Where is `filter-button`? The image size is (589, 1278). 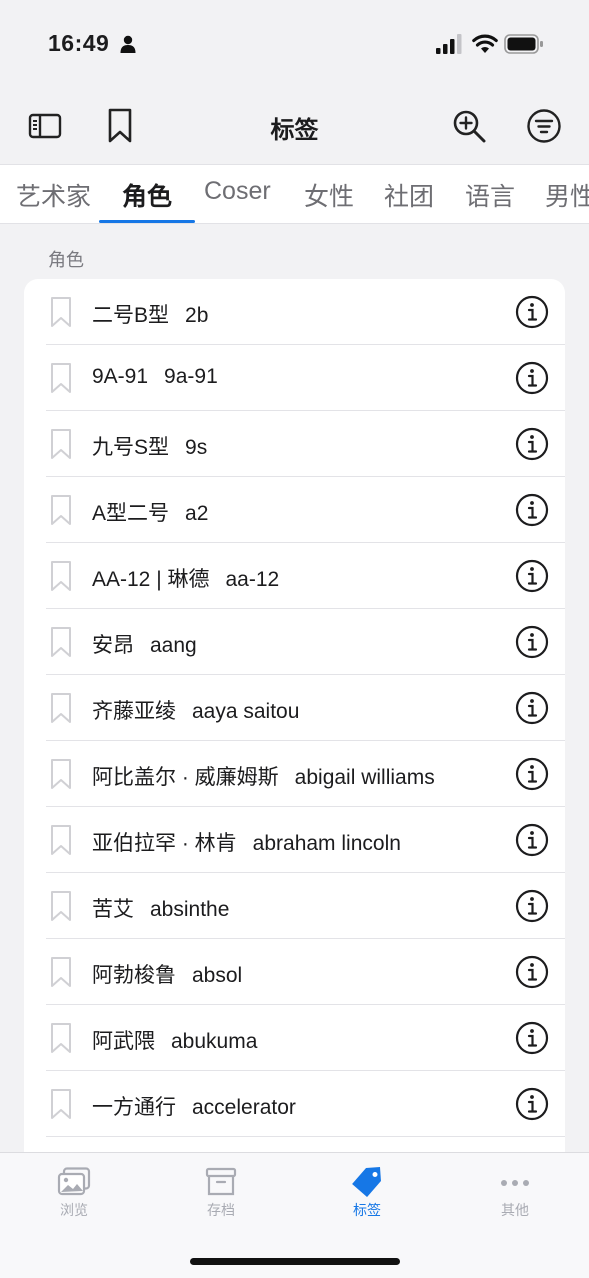
filter-button is located at coordinates (544, 126).